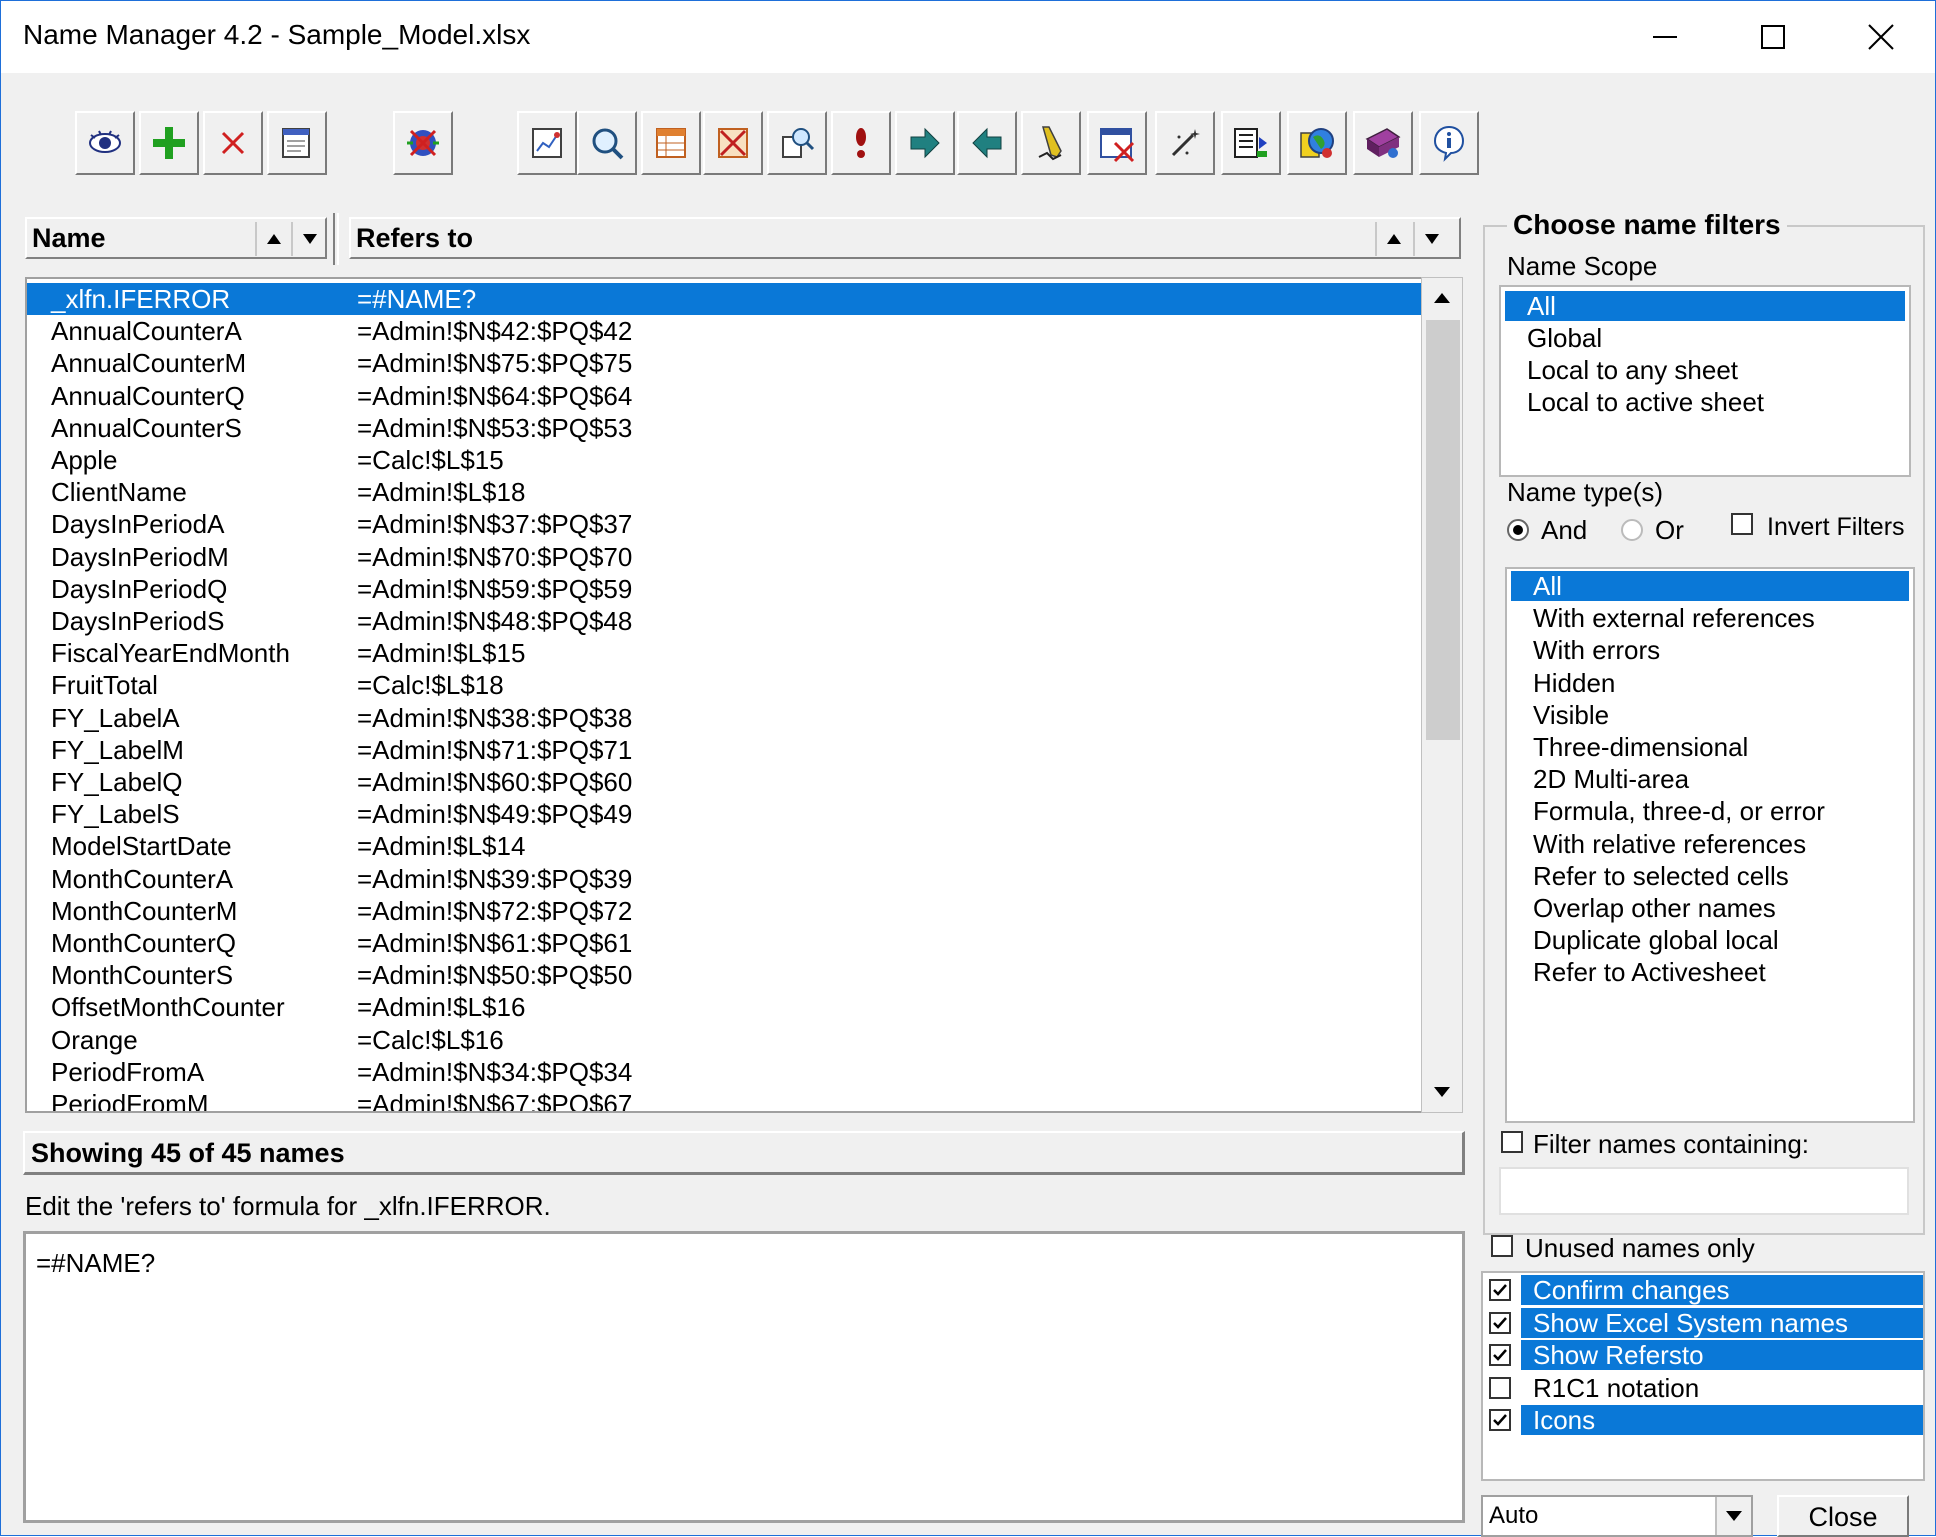 Image resolution: width=1936 pixels, height=1537 pixels. I want to click on globe-button, so click(1317, 143).